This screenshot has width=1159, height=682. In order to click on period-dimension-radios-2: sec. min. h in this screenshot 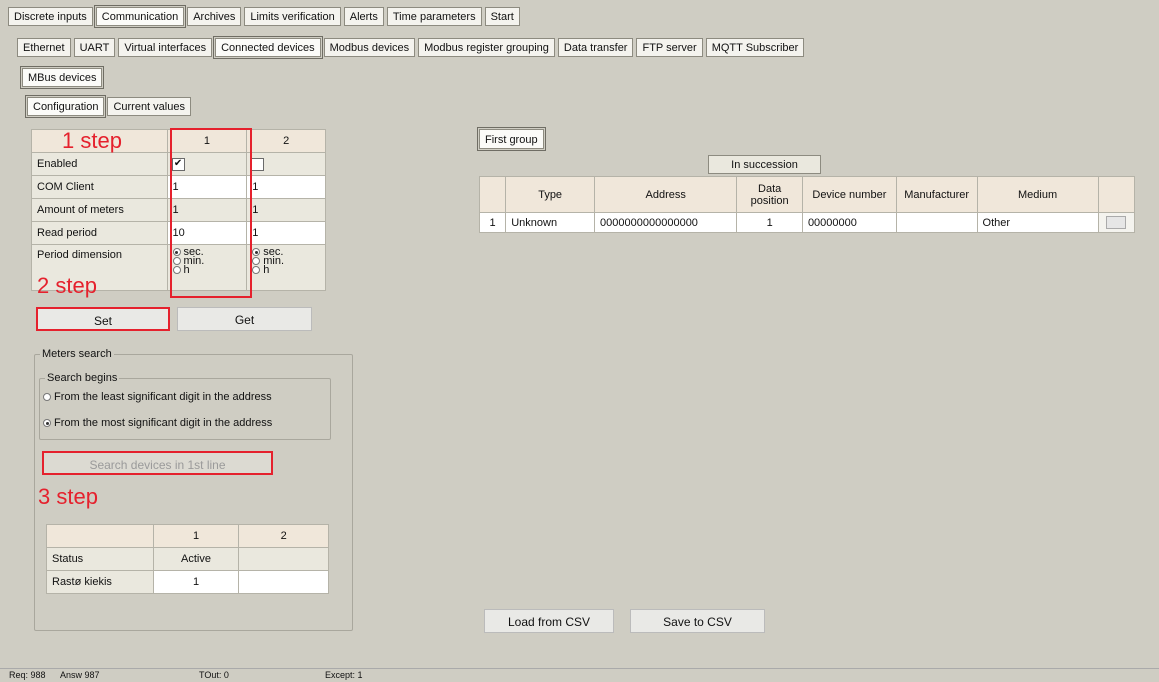, I will do `click(286, 267)`.